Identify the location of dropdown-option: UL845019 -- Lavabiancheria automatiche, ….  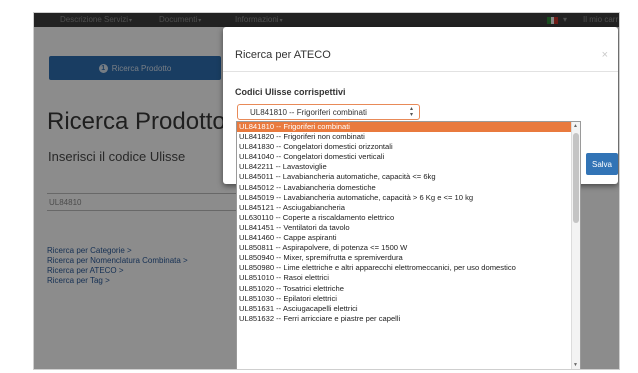
(408, 198).